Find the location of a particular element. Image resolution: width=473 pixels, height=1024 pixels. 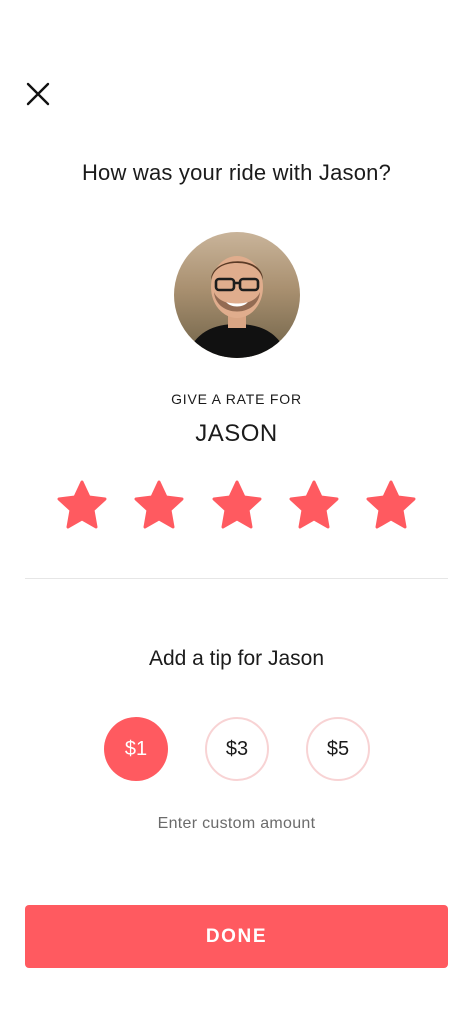

tip-title: Add a tip for Jason is located at coordinates (236, 658).